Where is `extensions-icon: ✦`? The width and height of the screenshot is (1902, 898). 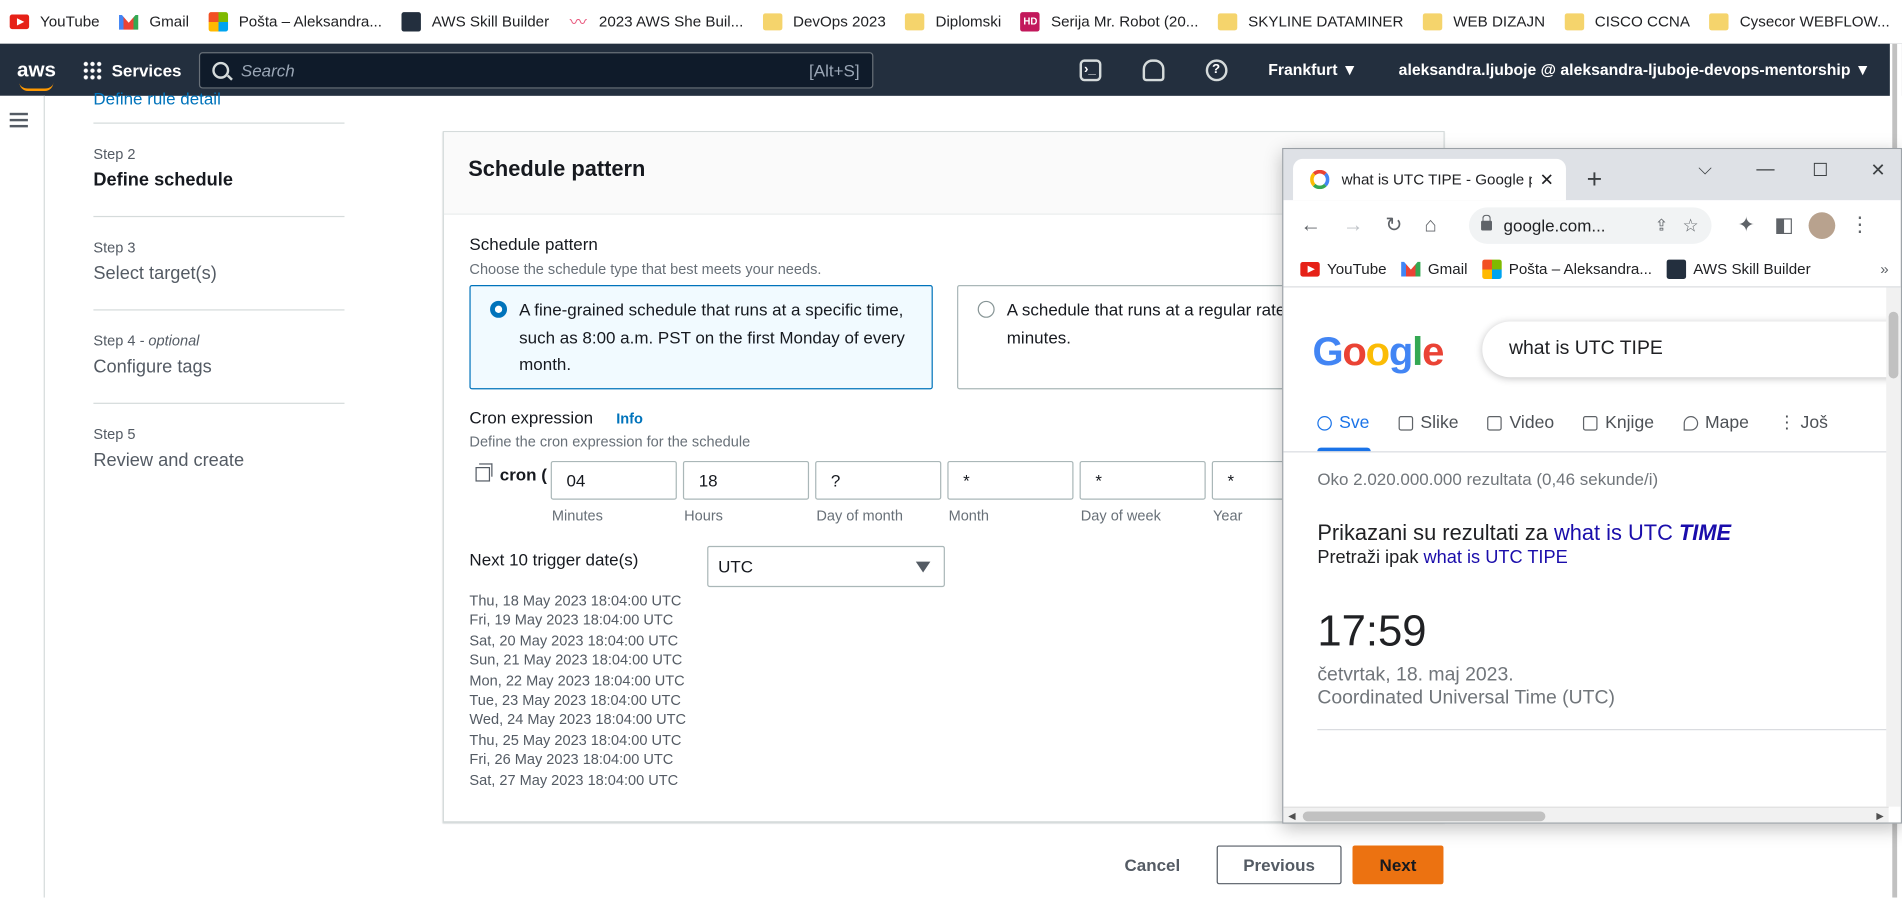
extensions-icon: ✦ is located at coordinates (1746, 225).